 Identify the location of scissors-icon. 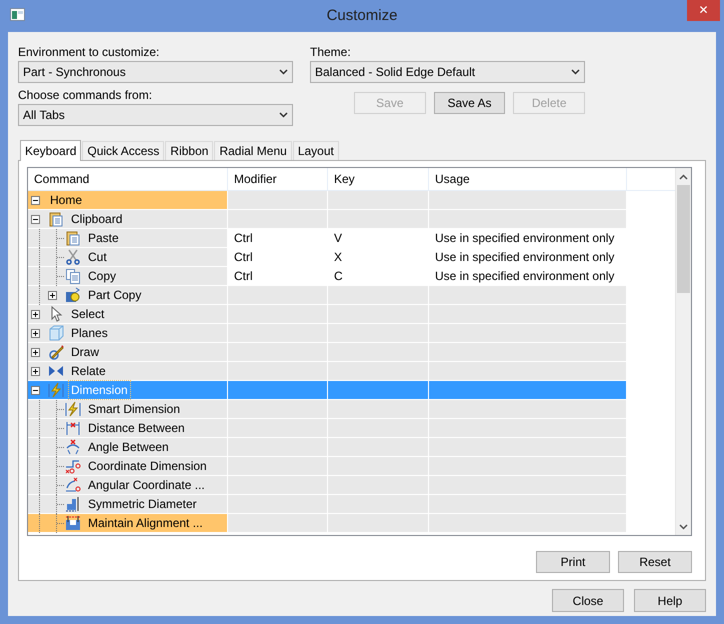
(73, 257).